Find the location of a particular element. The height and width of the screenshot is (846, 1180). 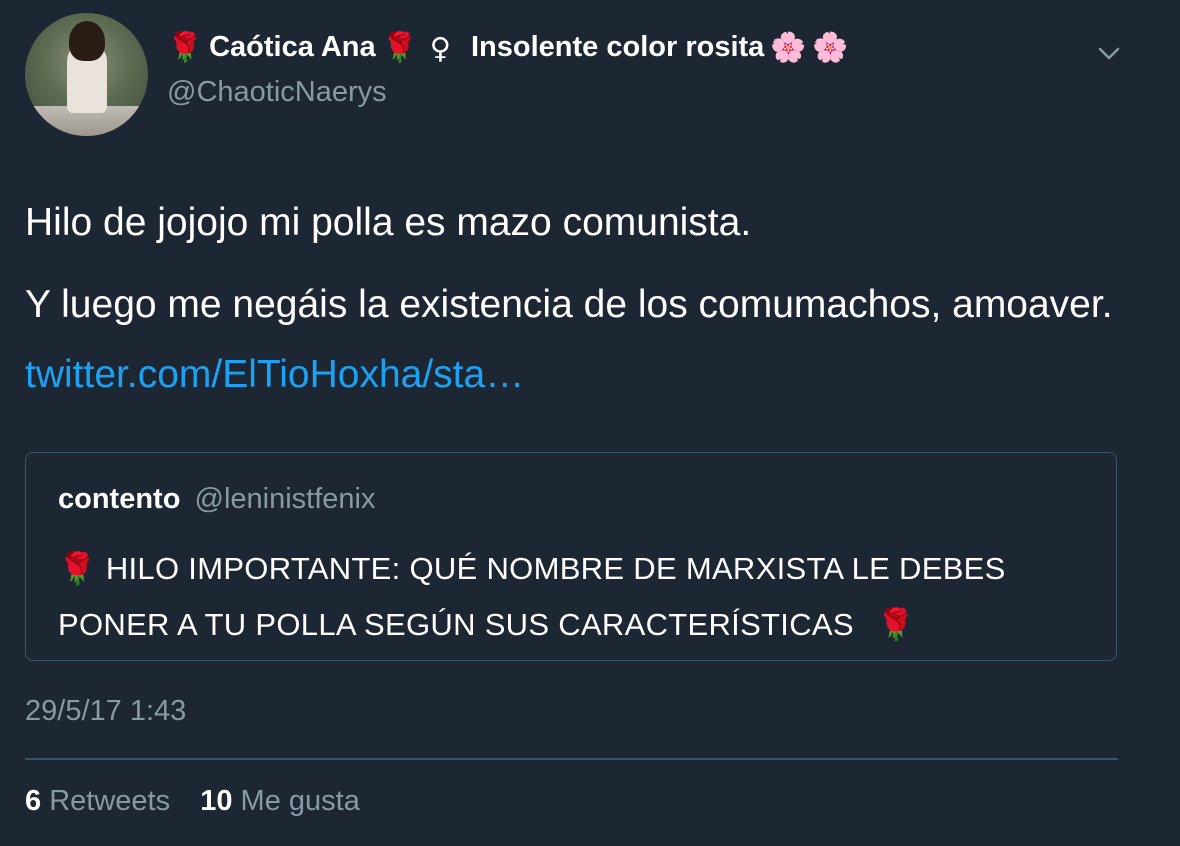

chevron-down-icon is located at coordinates (1109, 53).